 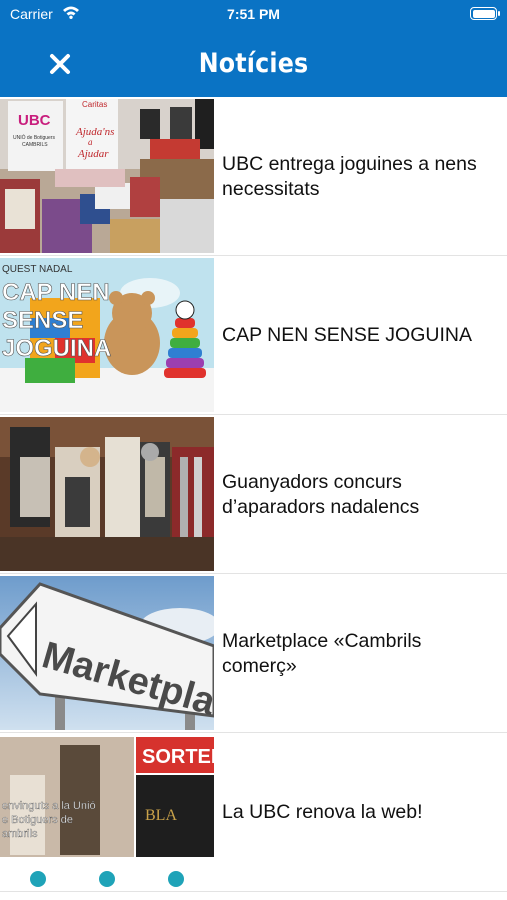 What do you see at coordinates (34, 137) in the screenshot?
I see `ubc-logo-subtitle: UNIÓ de Botiguers` at bounding box center [34, 137].